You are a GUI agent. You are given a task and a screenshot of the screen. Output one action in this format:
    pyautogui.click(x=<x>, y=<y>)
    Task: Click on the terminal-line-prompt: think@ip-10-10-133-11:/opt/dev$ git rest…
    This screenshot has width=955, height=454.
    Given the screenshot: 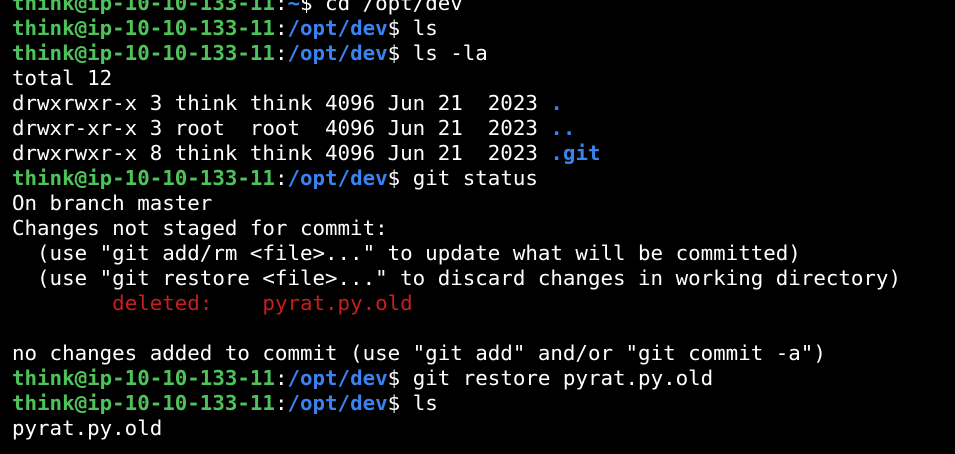 What is the action you would take?
    pyautogui.click(x=483, y=378)
    